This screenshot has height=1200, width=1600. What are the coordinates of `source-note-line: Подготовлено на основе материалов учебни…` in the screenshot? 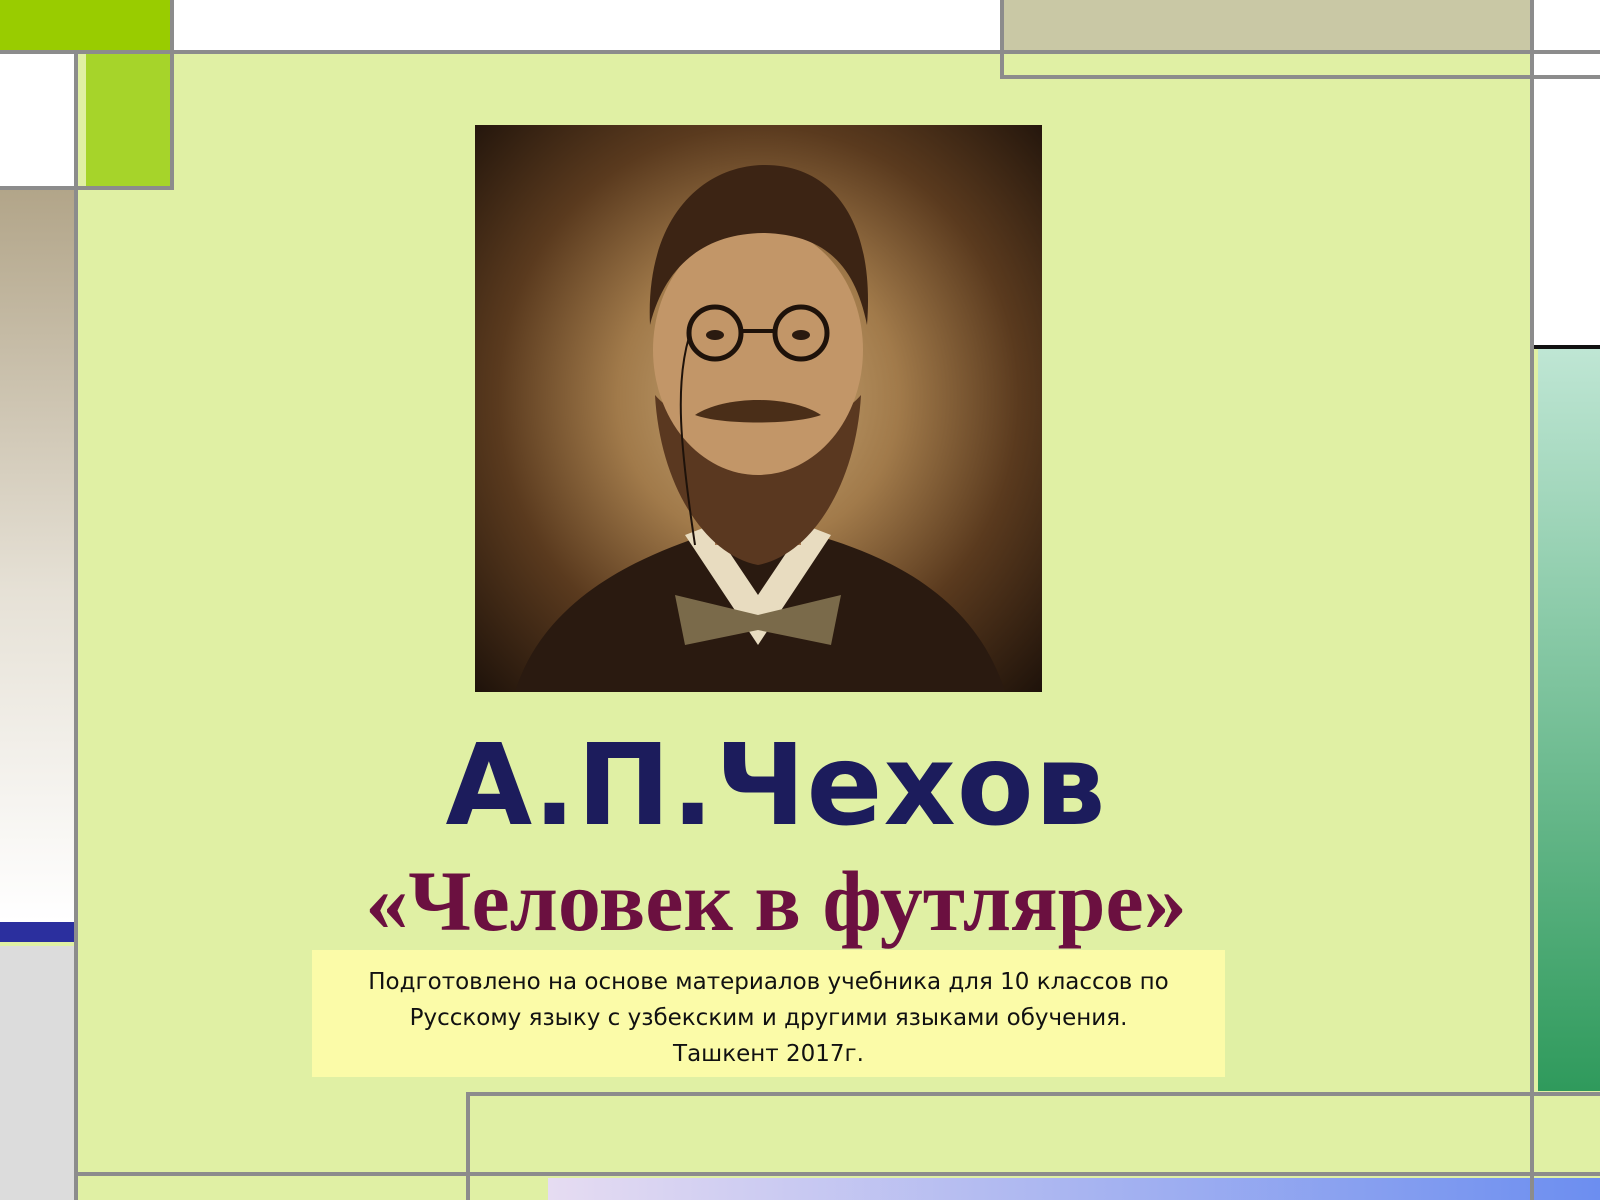 It's located at (768, 982).